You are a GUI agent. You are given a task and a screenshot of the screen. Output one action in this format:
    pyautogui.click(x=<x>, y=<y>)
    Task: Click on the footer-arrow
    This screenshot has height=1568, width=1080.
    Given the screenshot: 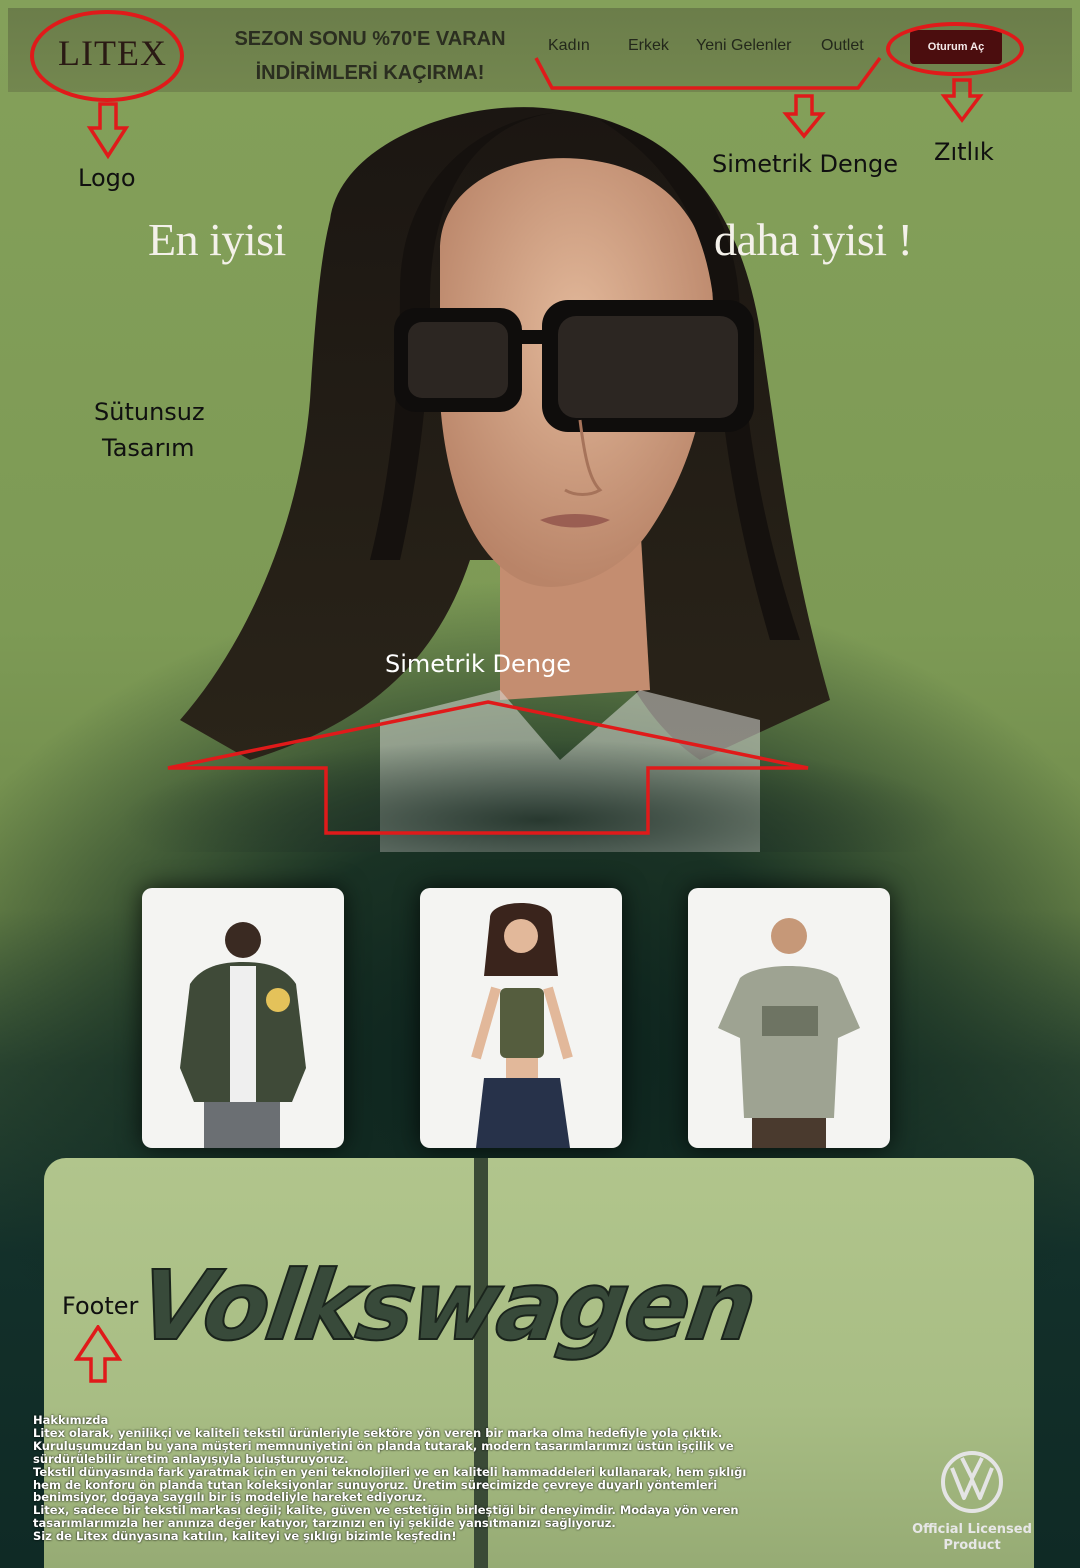 What is the action you would take?
    pyautogui.click(x=98, y=1354)
    